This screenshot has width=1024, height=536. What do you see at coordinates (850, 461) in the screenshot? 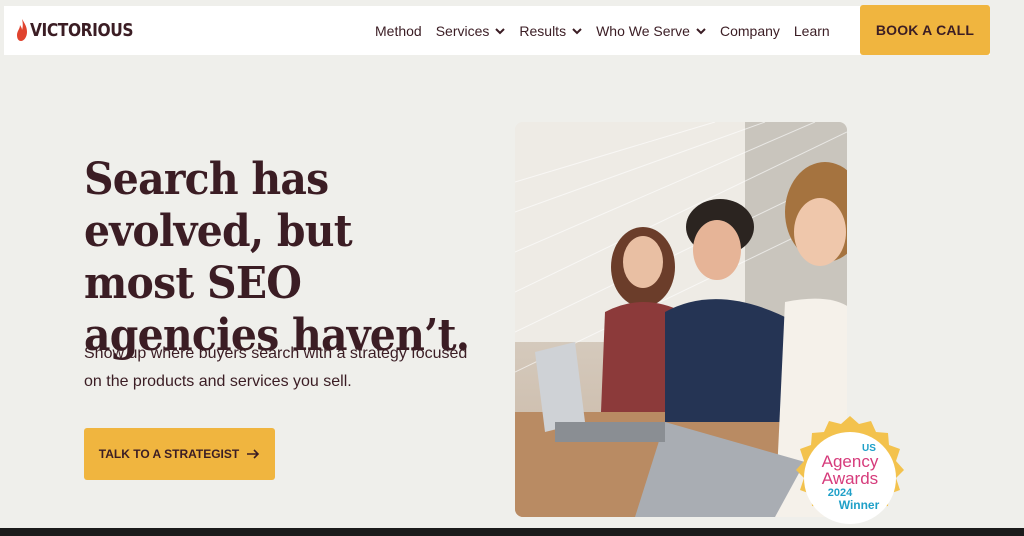
I see `badge-agency-label: Agency` at bounding box center [850, 461].